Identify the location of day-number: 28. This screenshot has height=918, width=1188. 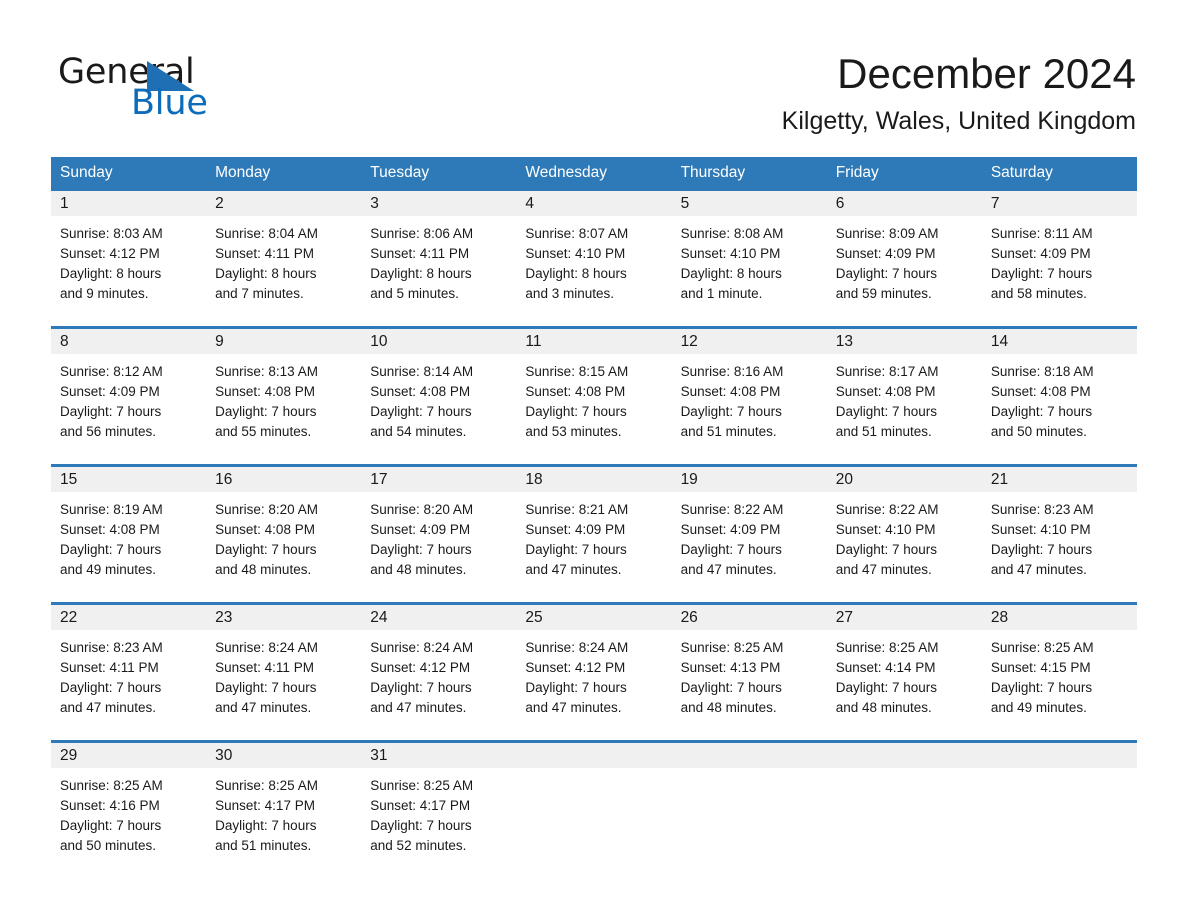
(1059, 617).